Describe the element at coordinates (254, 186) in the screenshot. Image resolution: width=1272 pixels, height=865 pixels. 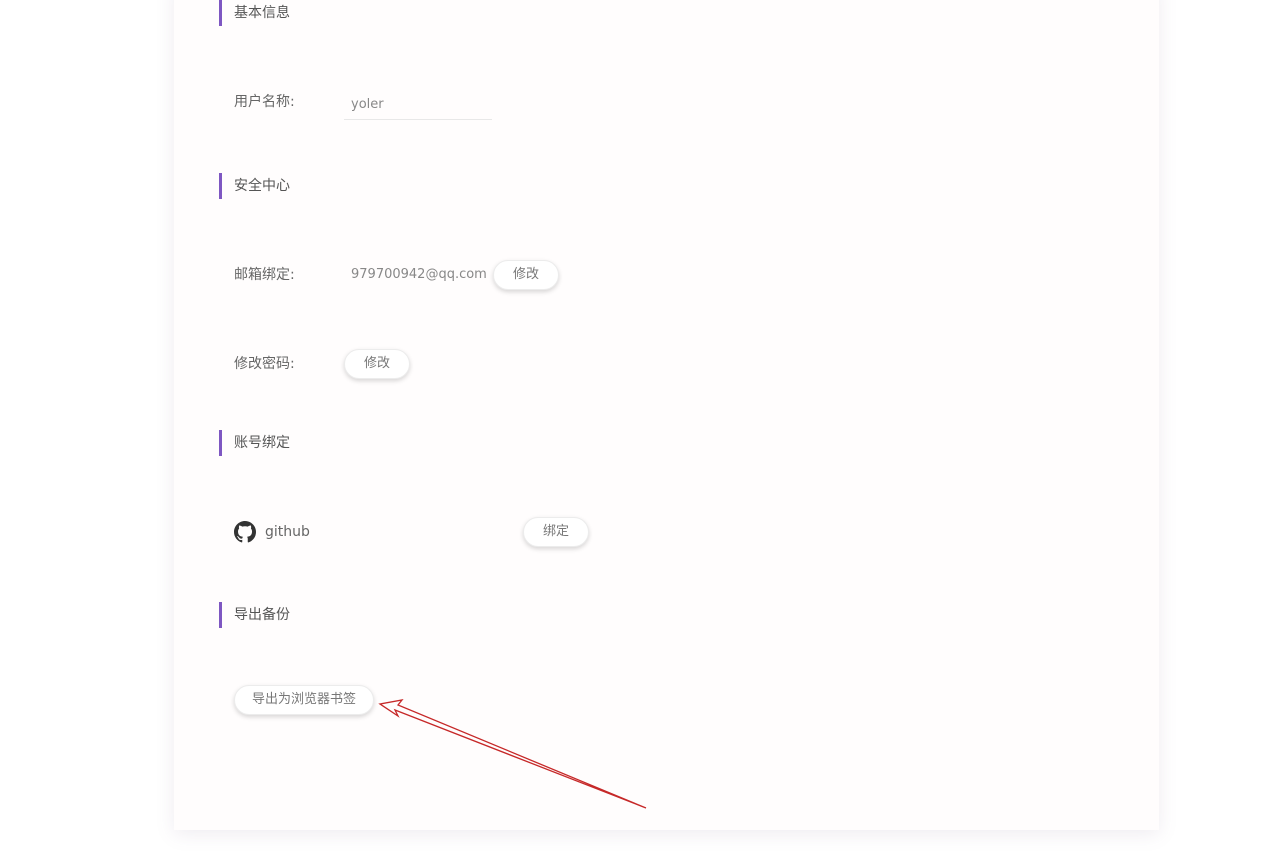
I see `section-title-security: 安全中心` at that location.